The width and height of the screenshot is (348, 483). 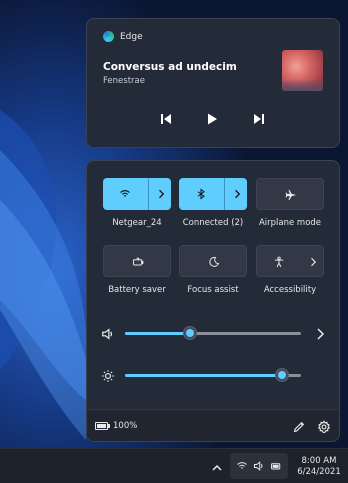 I want to click on battery-percentage: 100%, so click(x=125, y=426).